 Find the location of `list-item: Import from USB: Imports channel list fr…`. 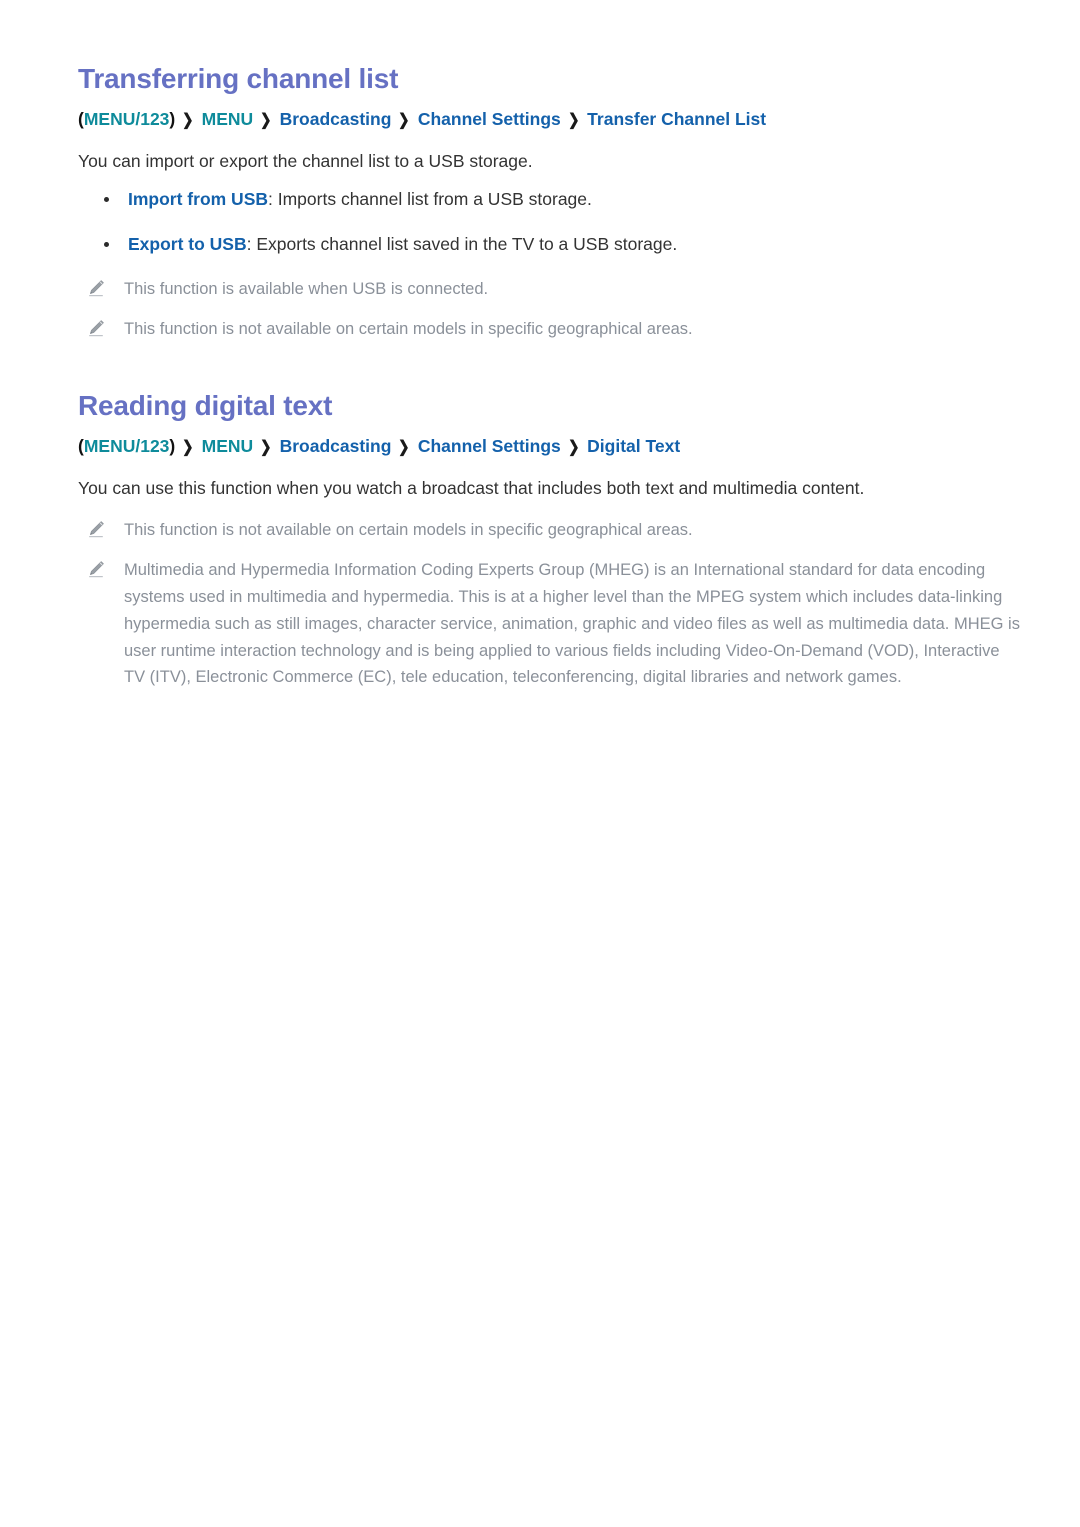

list-item: Import from USB: Imports channel list fr… is located at coordinates (549, 199).